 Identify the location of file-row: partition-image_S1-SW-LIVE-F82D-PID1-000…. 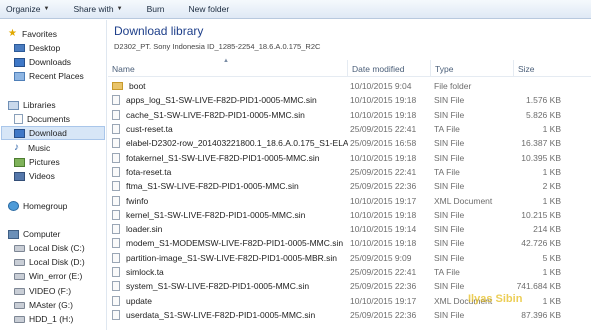
(349, 258).